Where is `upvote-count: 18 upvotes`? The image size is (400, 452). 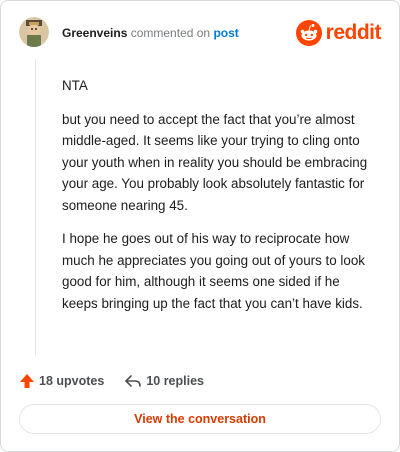
upvote-count: 18 upvotes is located at coordinates (72, 381).